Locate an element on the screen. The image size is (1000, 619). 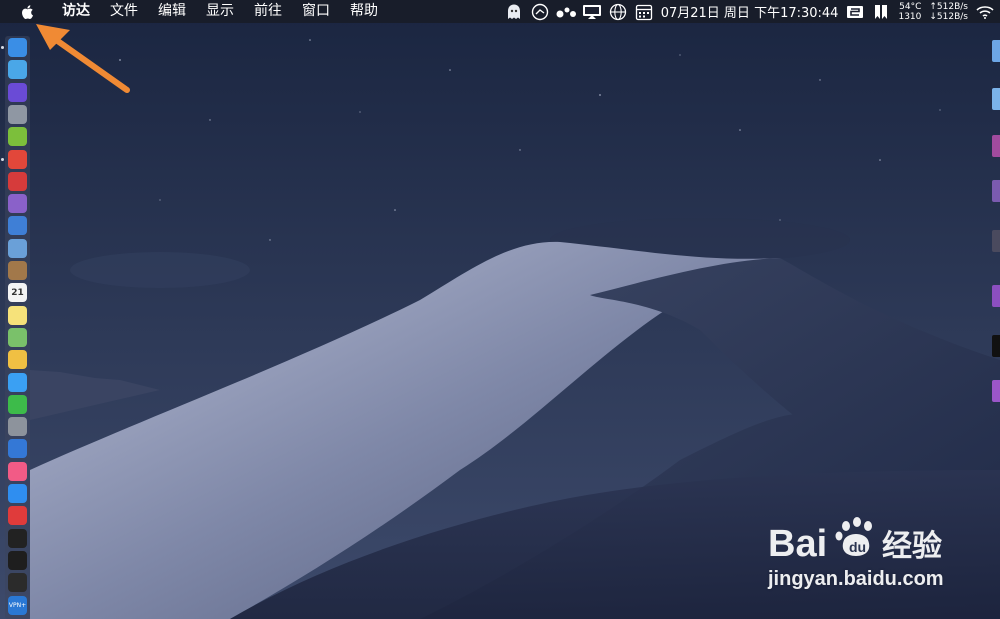
svg-text: Bai is located at coordinates (797, 544).